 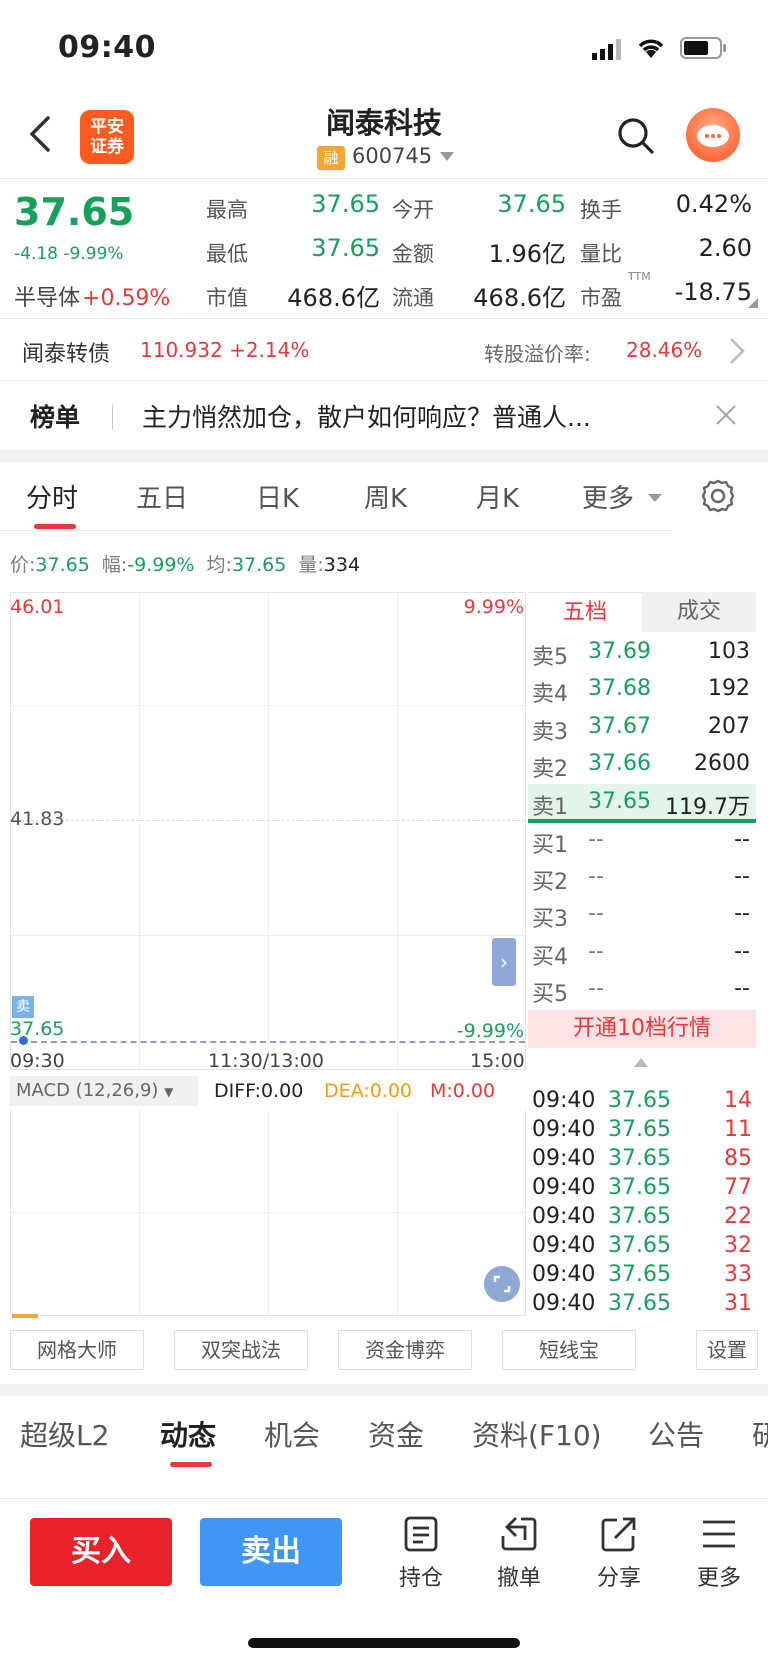 What do you see at coordinates (519, 1553) in the screenshot?
I see `cancel-order-button: 撤单` at bounding box center [519, 1553].